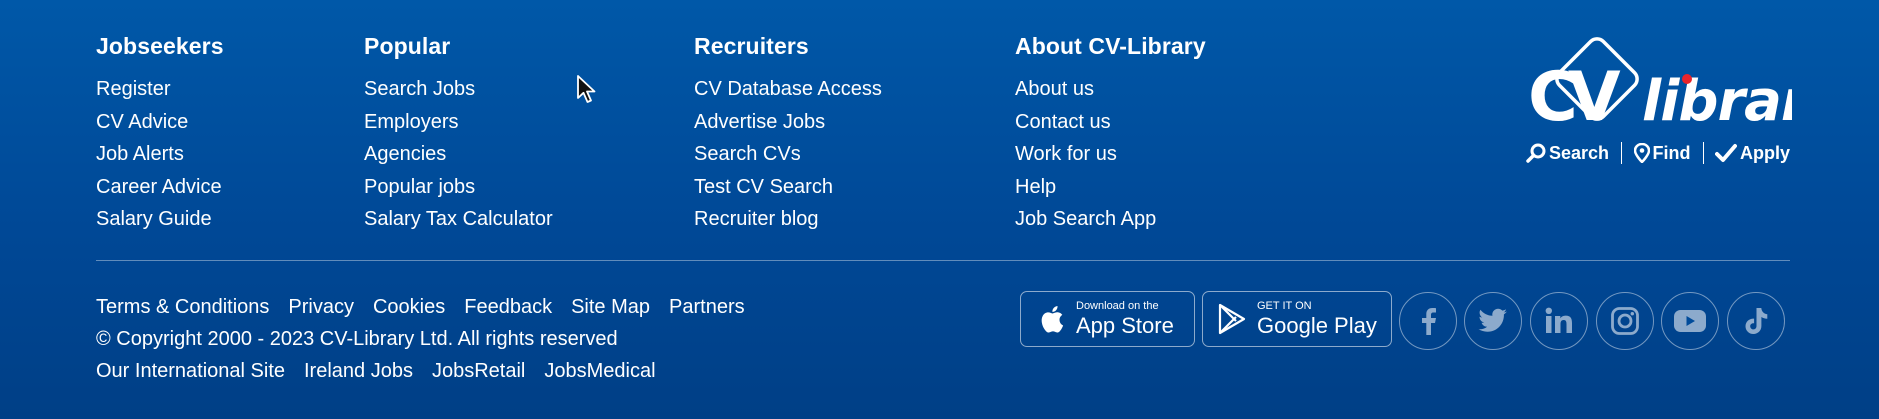 This screenshot has height=419, width=1879. I want to click on footer-link-about-us: About us, so click(1110, 89).